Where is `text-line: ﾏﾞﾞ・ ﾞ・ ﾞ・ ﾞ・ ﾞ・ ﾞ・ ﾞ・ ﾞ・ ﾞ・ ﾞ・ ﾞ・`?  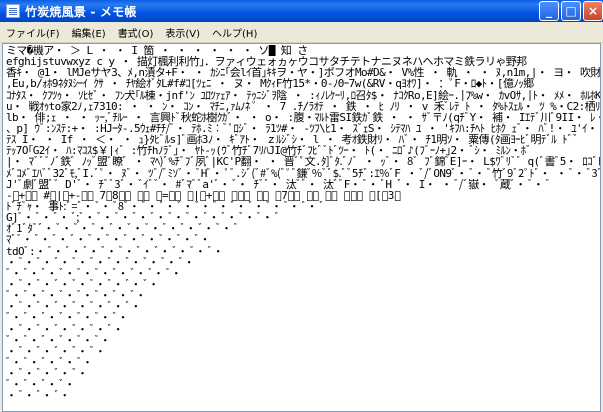 text-line: ﾏﾞﾞ・ ﾞ・ ﾞ・ ﾞ・ ﾞ・ ﾞ・ ﾞ・ ﾞ・ ﾞ・ ﾞ・ ﾞ・ is located at coordinates (108, 240).